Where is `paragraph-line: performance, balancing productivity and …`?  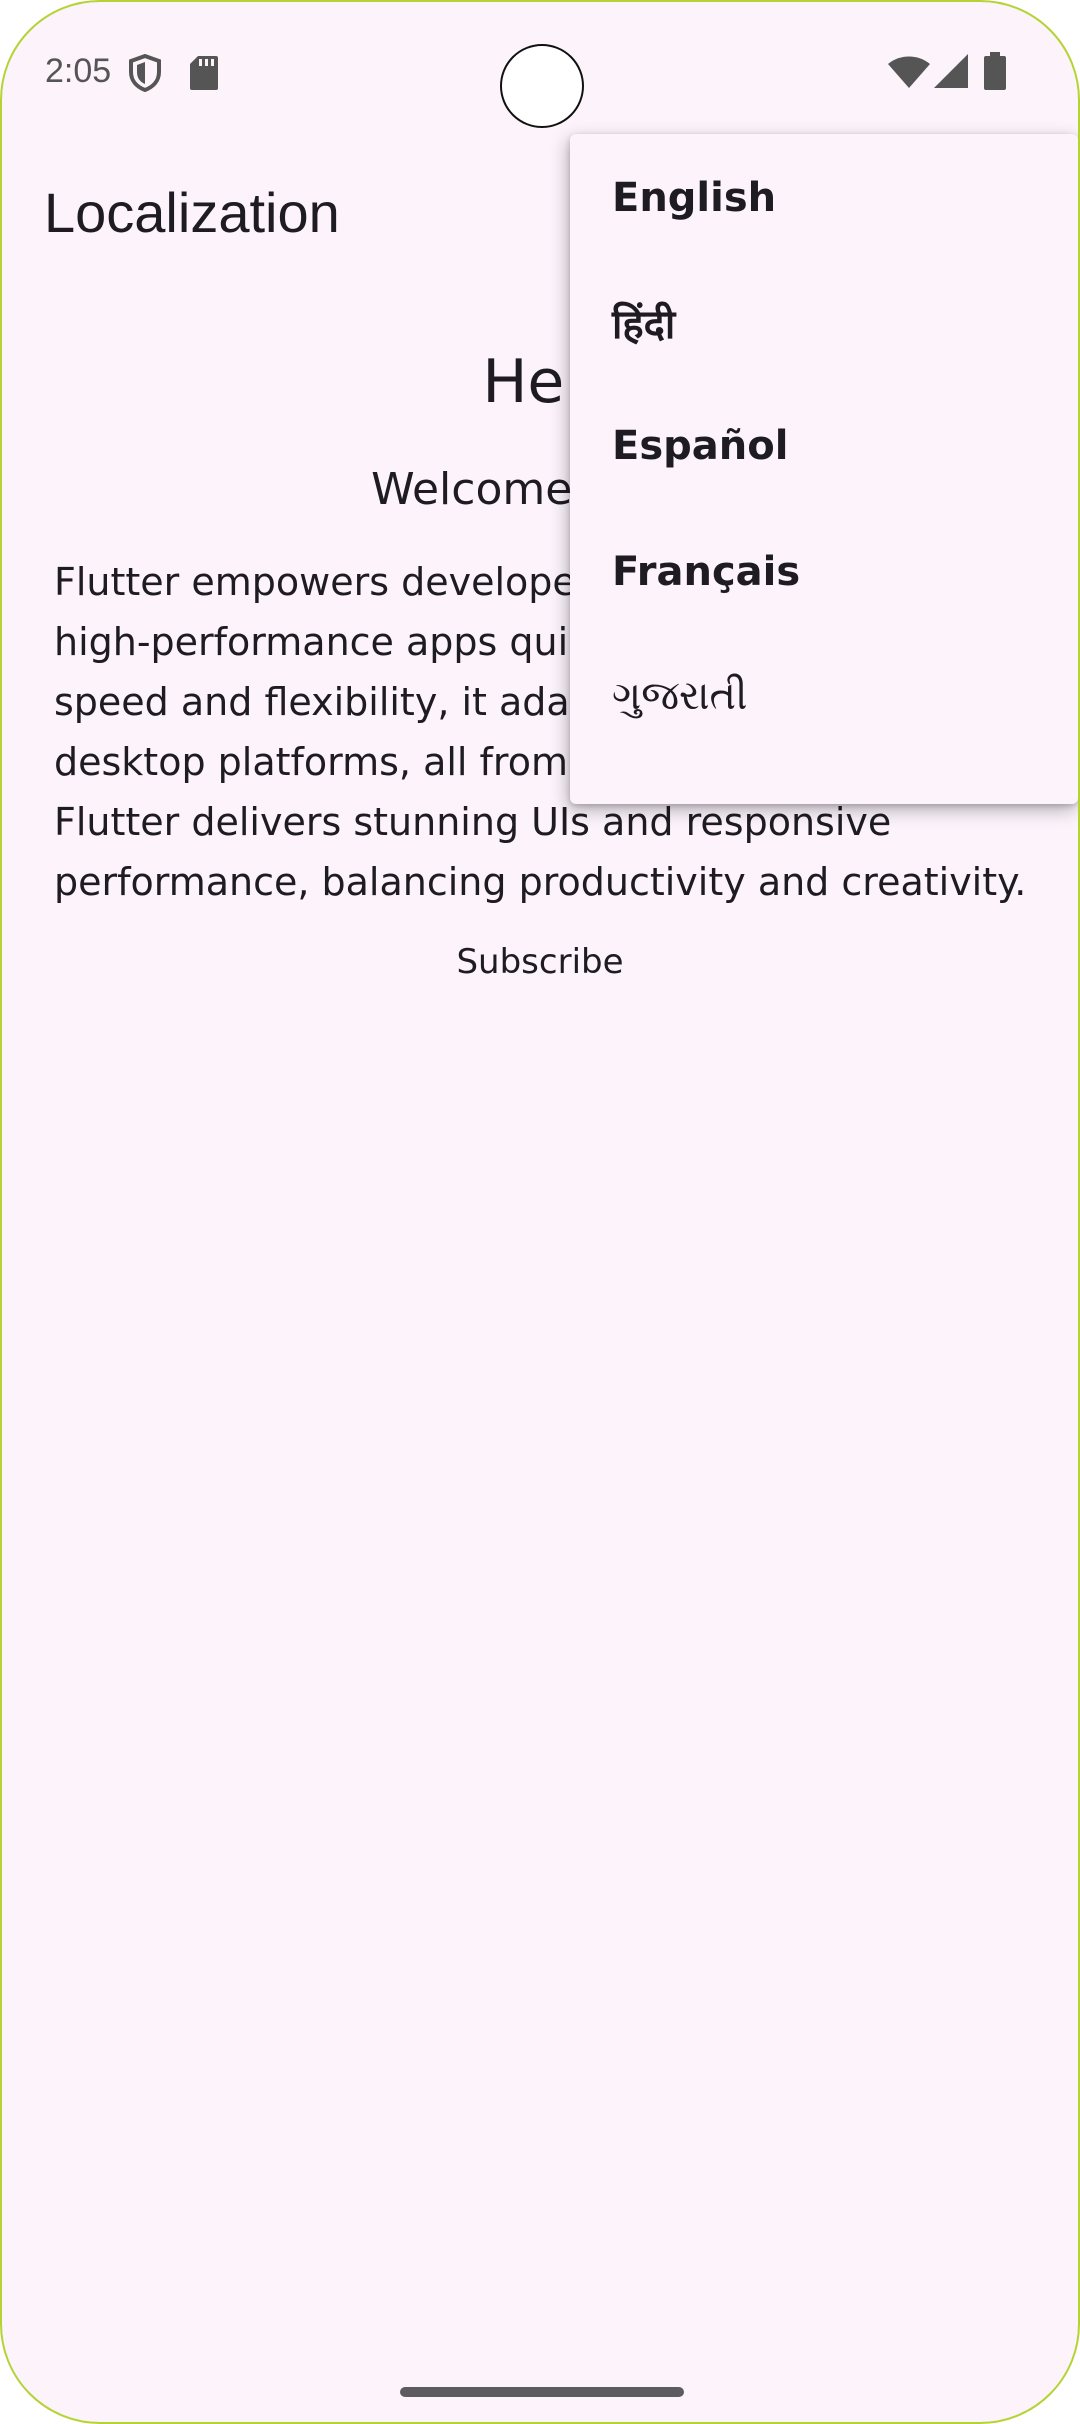 paragraph-line: performance, balancing productivity and … is located at coordinates (540, 882).